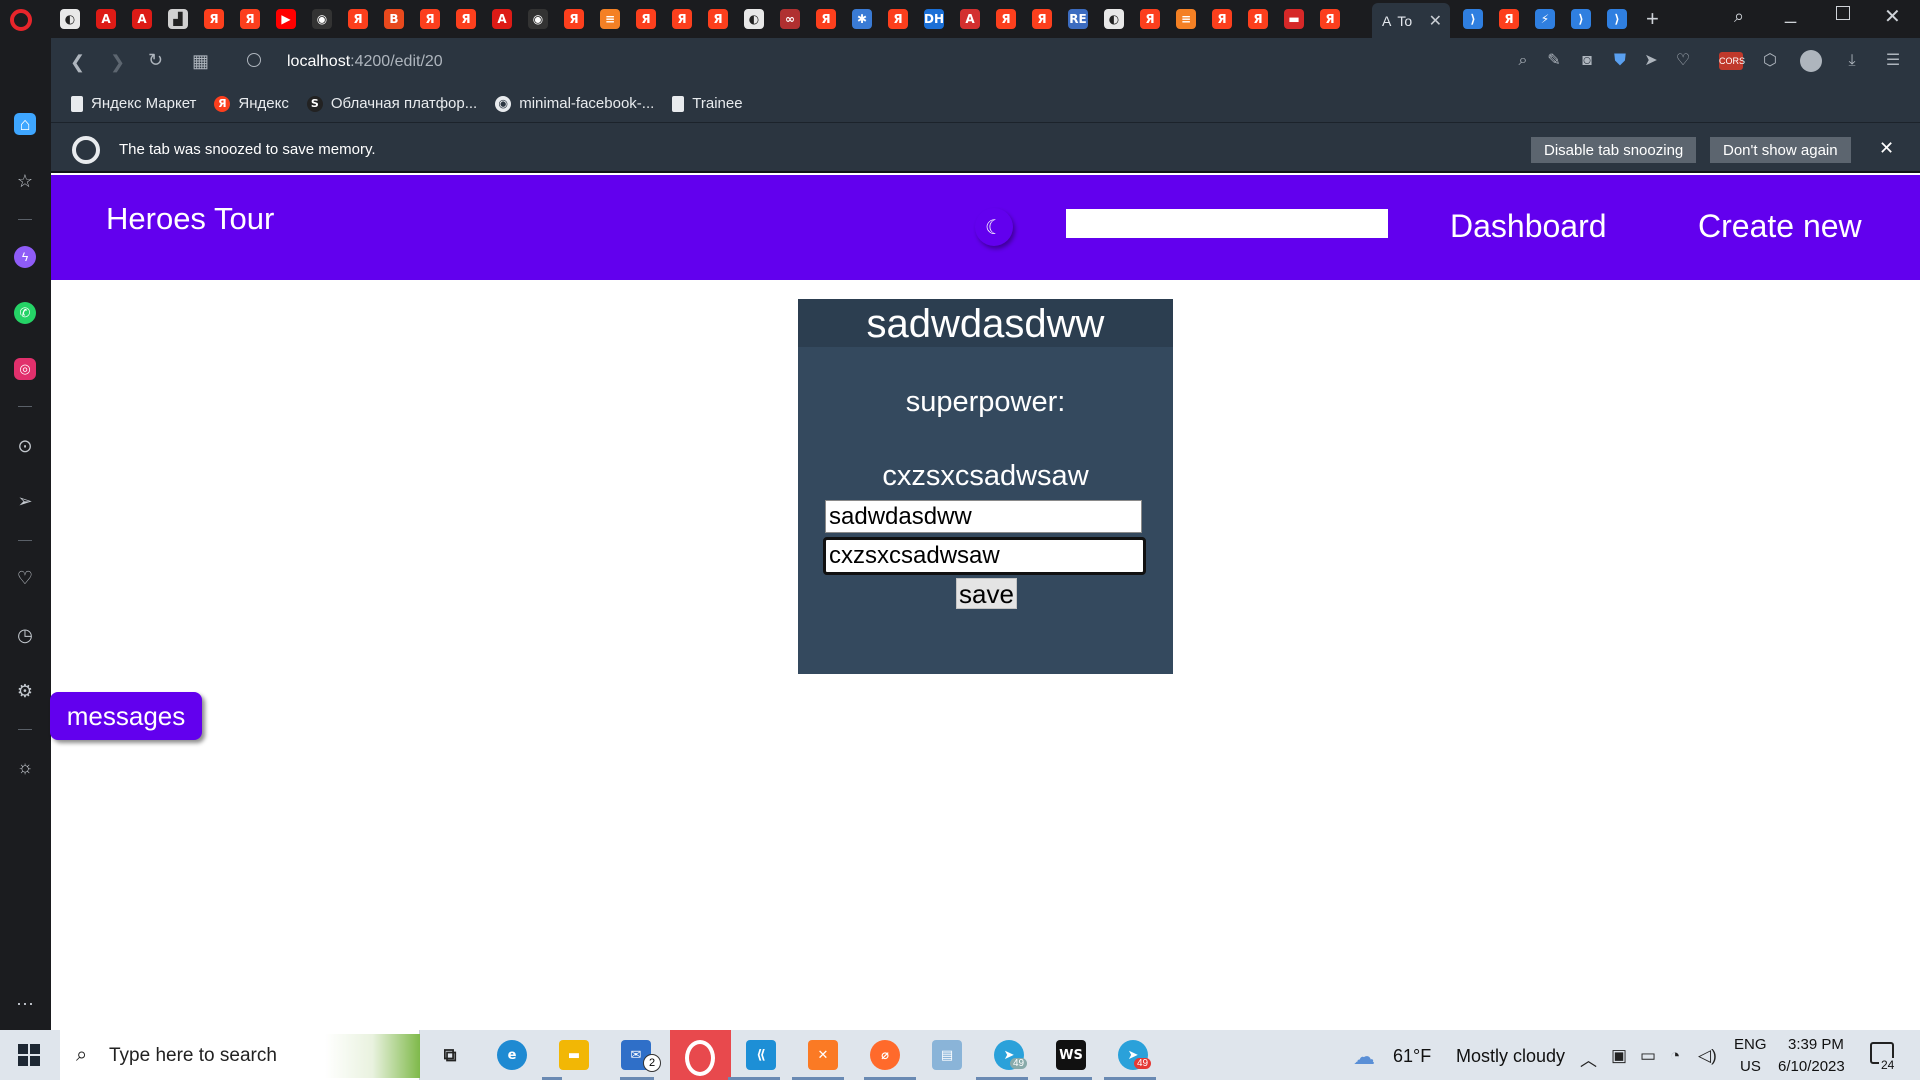  What do you see at coordinates (1811, 61) in the screenshot?
I see `profile-avatar` at bounding box center [1811, 61].